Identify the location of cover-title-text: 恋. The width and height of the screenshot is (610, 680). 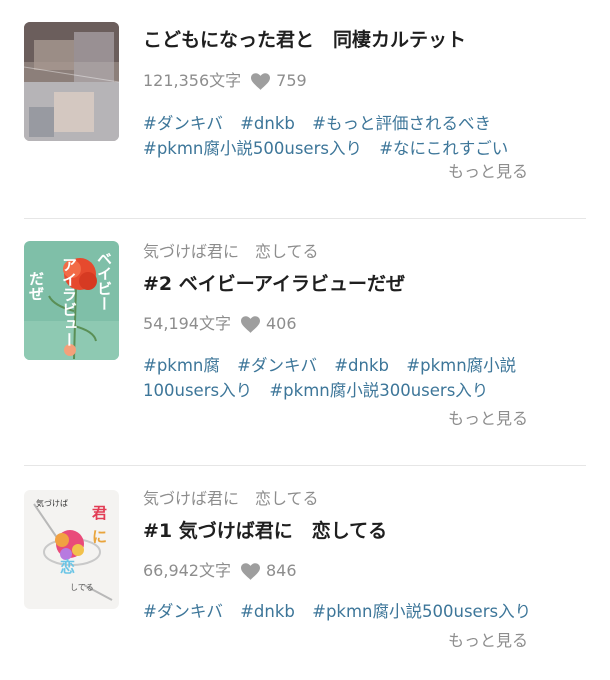
(67, 567).